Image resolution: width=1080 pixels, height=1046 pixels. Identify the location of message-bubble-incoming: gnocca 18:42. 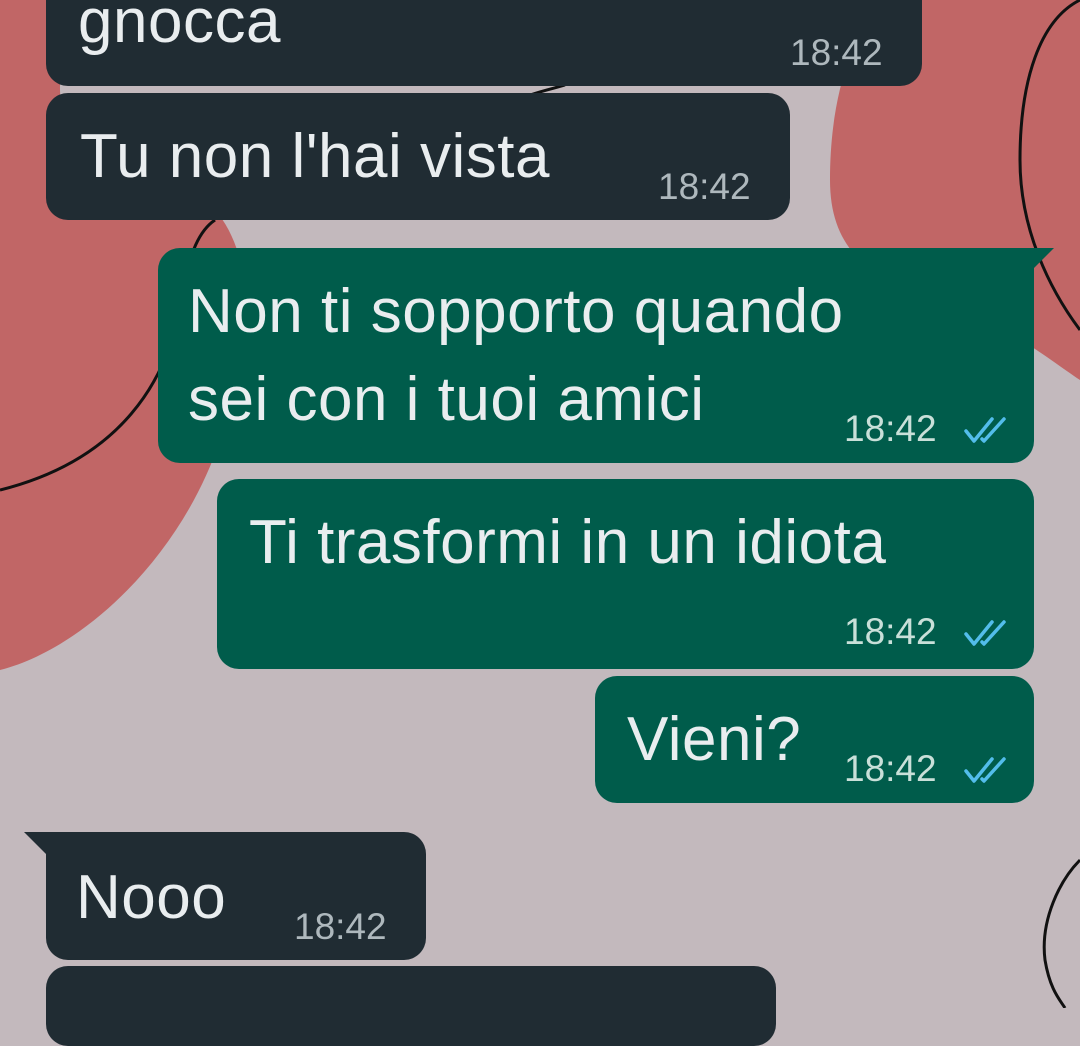
(484, 43).